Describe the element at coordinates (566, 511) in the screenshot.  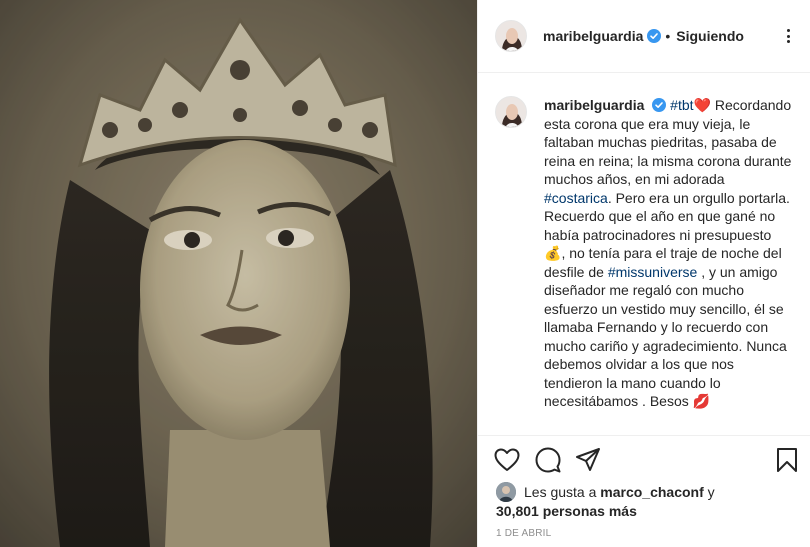
I see `likes-count: 30,801 personas más` at that location.